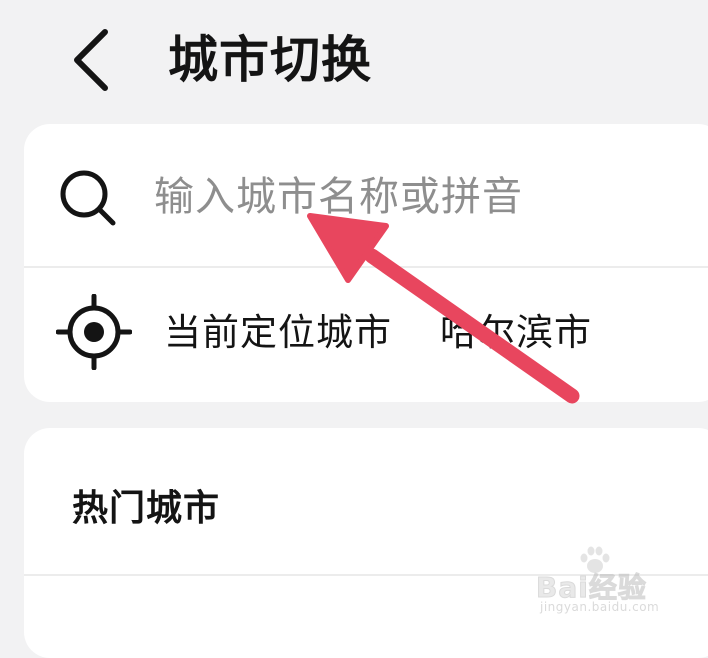  Describe the element at coordinates (600, 607) in the screenshot. I see `watermark-url: jingyan.baidu.com` at that location.